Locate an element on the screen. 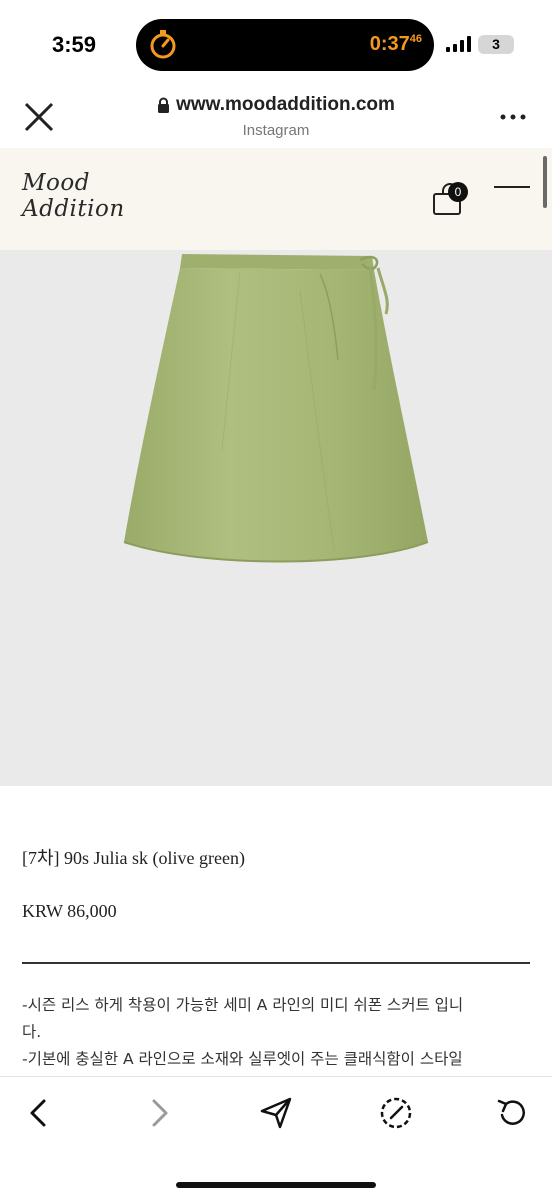 The width and height of the screenshot is (552, 1200). brand-logo: Mood Addition is located at coordinates (73, 196).